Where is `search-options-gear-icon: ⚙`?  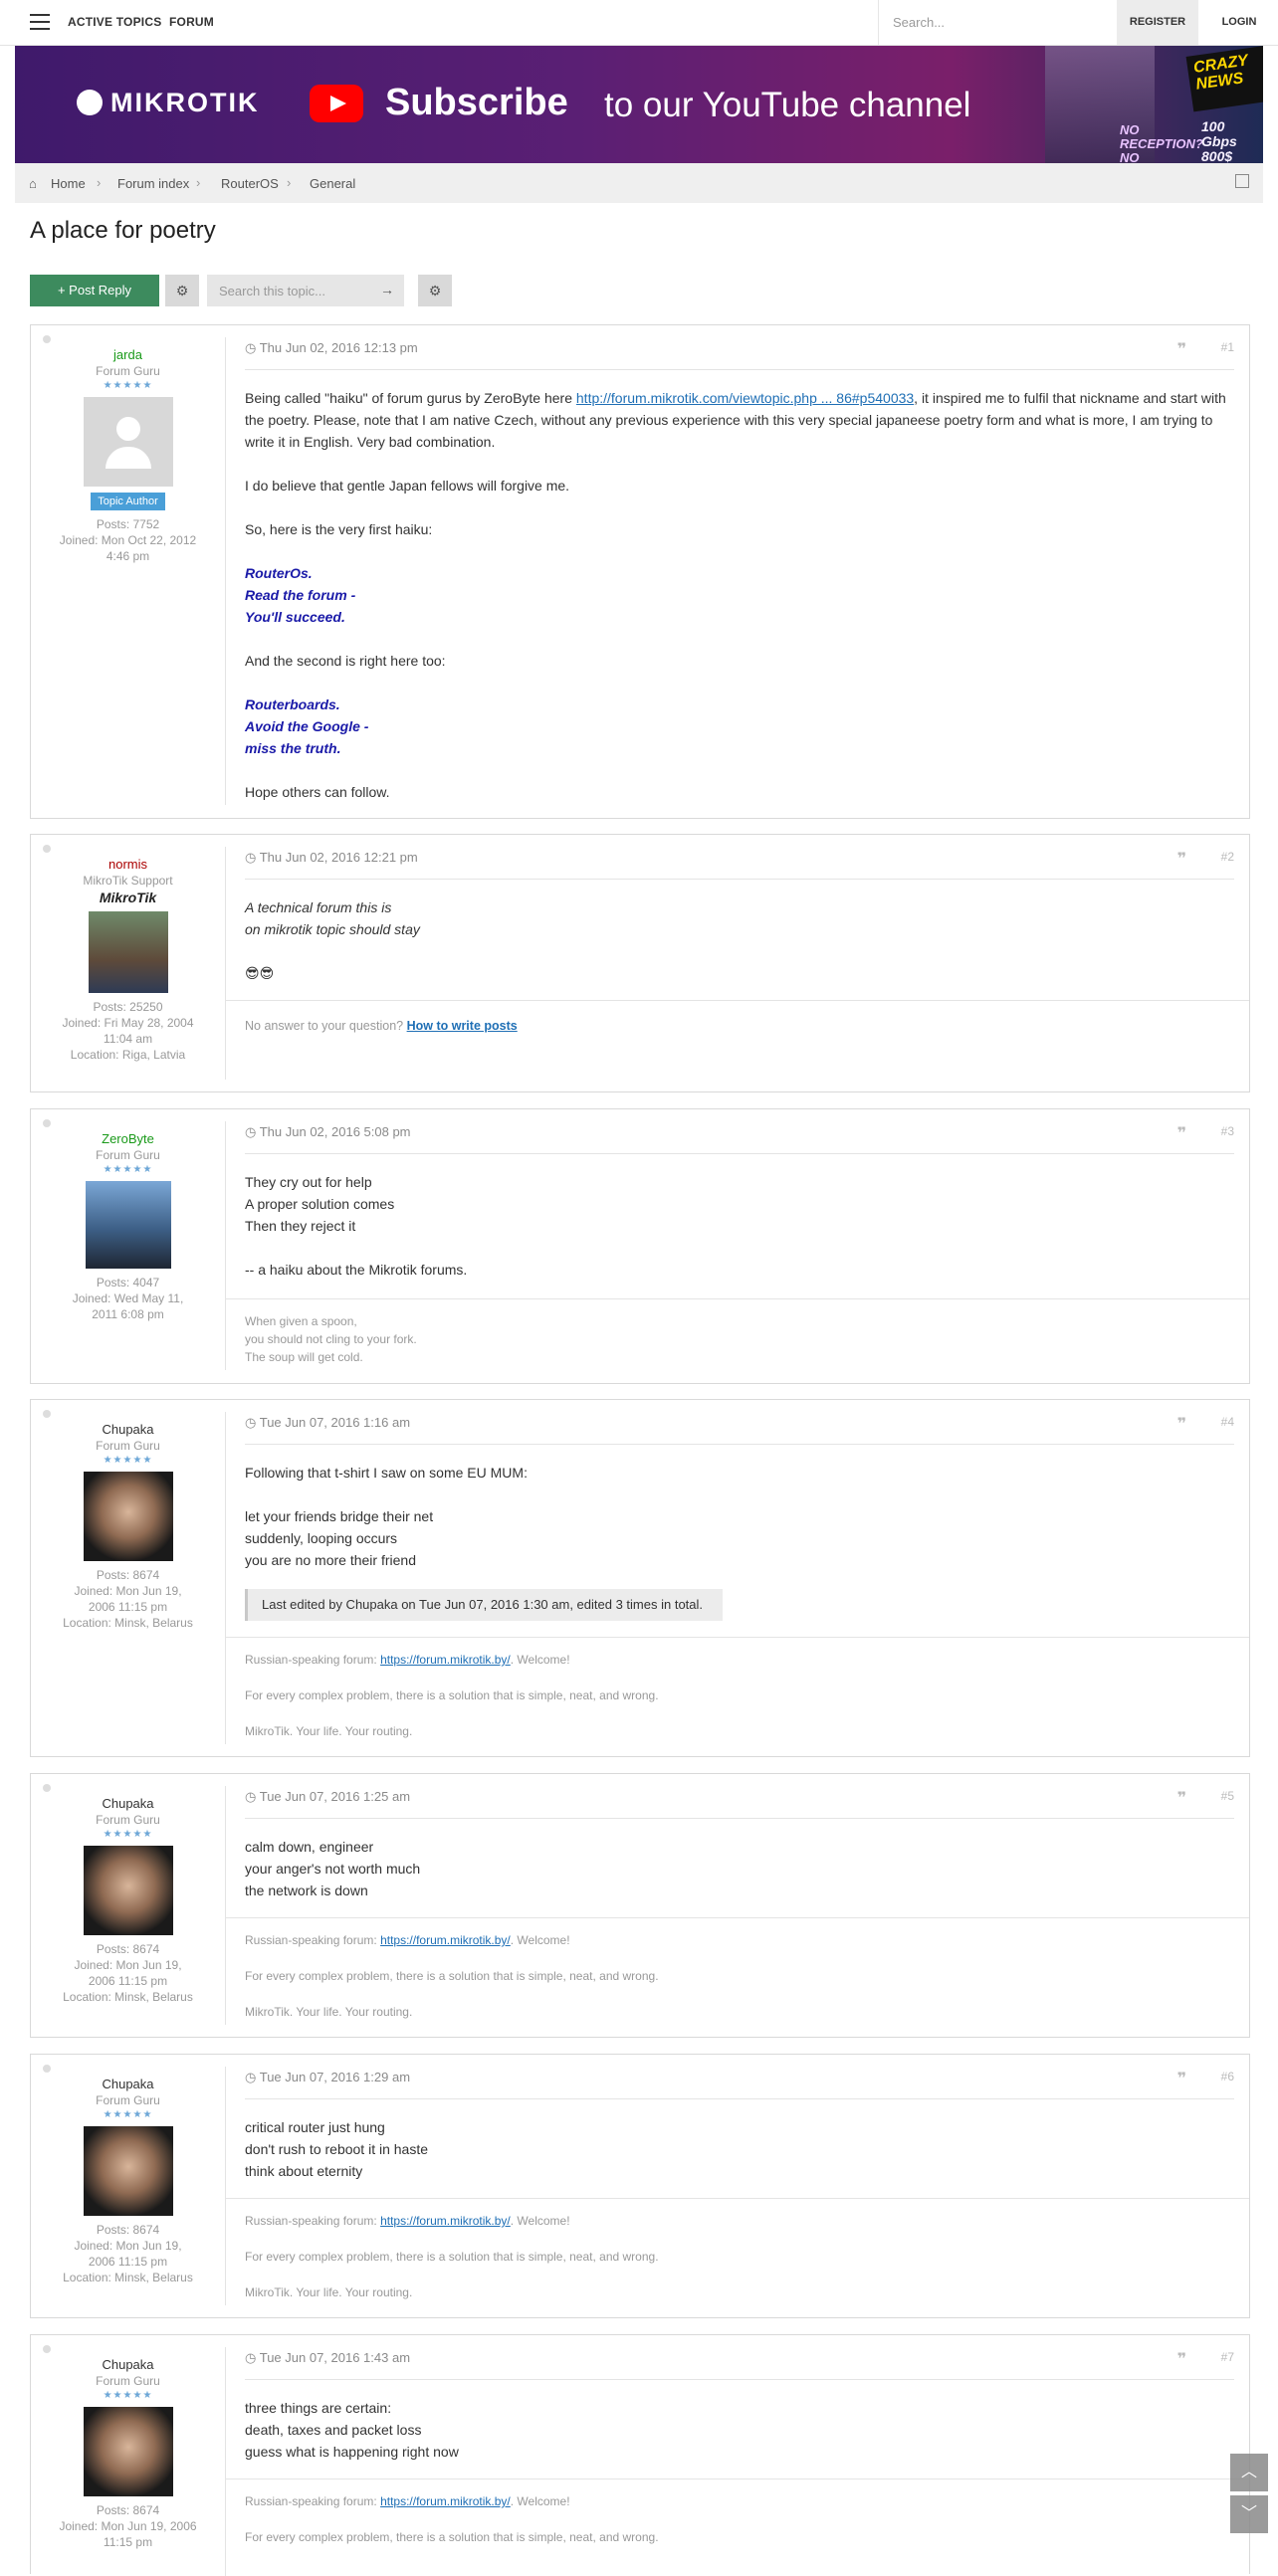
search-options-gear-icon: ⚙ is located at coordinates (435, 290).